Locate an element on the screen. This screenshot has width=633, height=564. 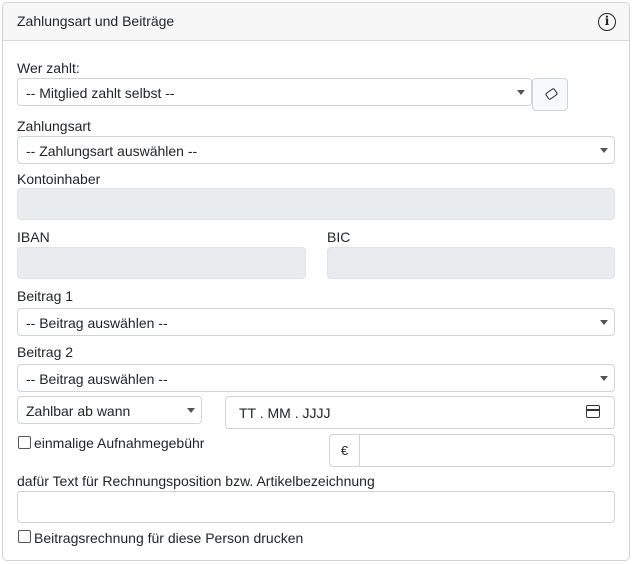
wer-zahlt-label: Wer zahlt: is located at coordinates (48, 68).